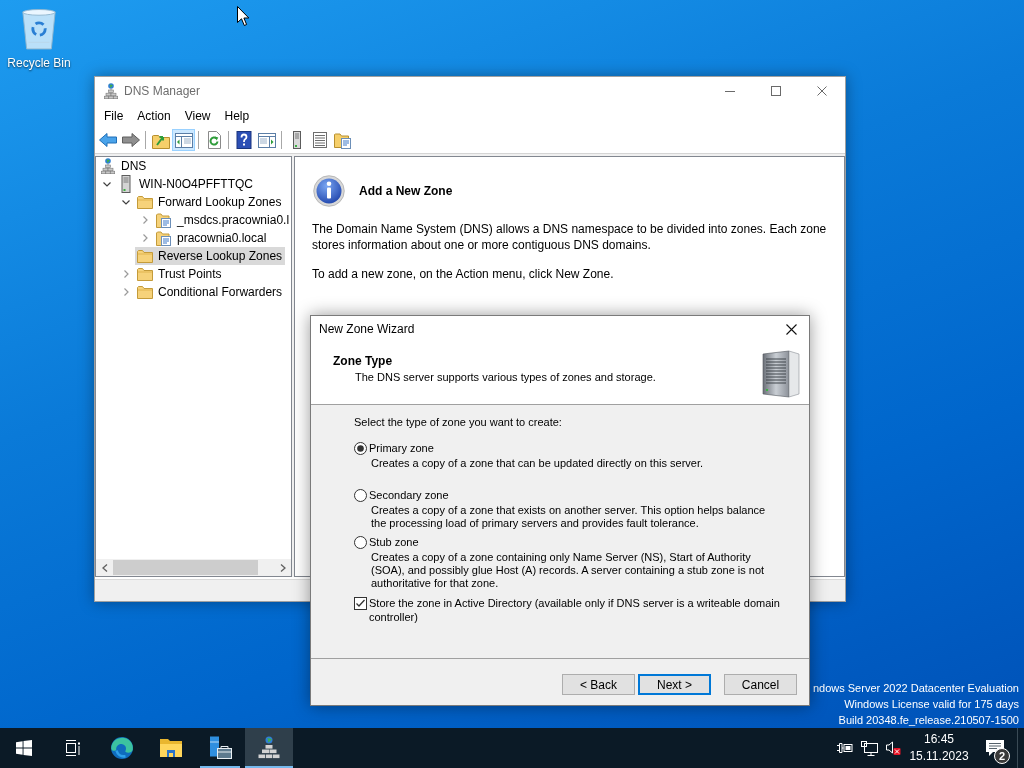 The width and height of the screenshot is (1024, 768). Describe the element at coordinates (598, 684) in the screenshot. I see `dialog-button: < Back` at that location.